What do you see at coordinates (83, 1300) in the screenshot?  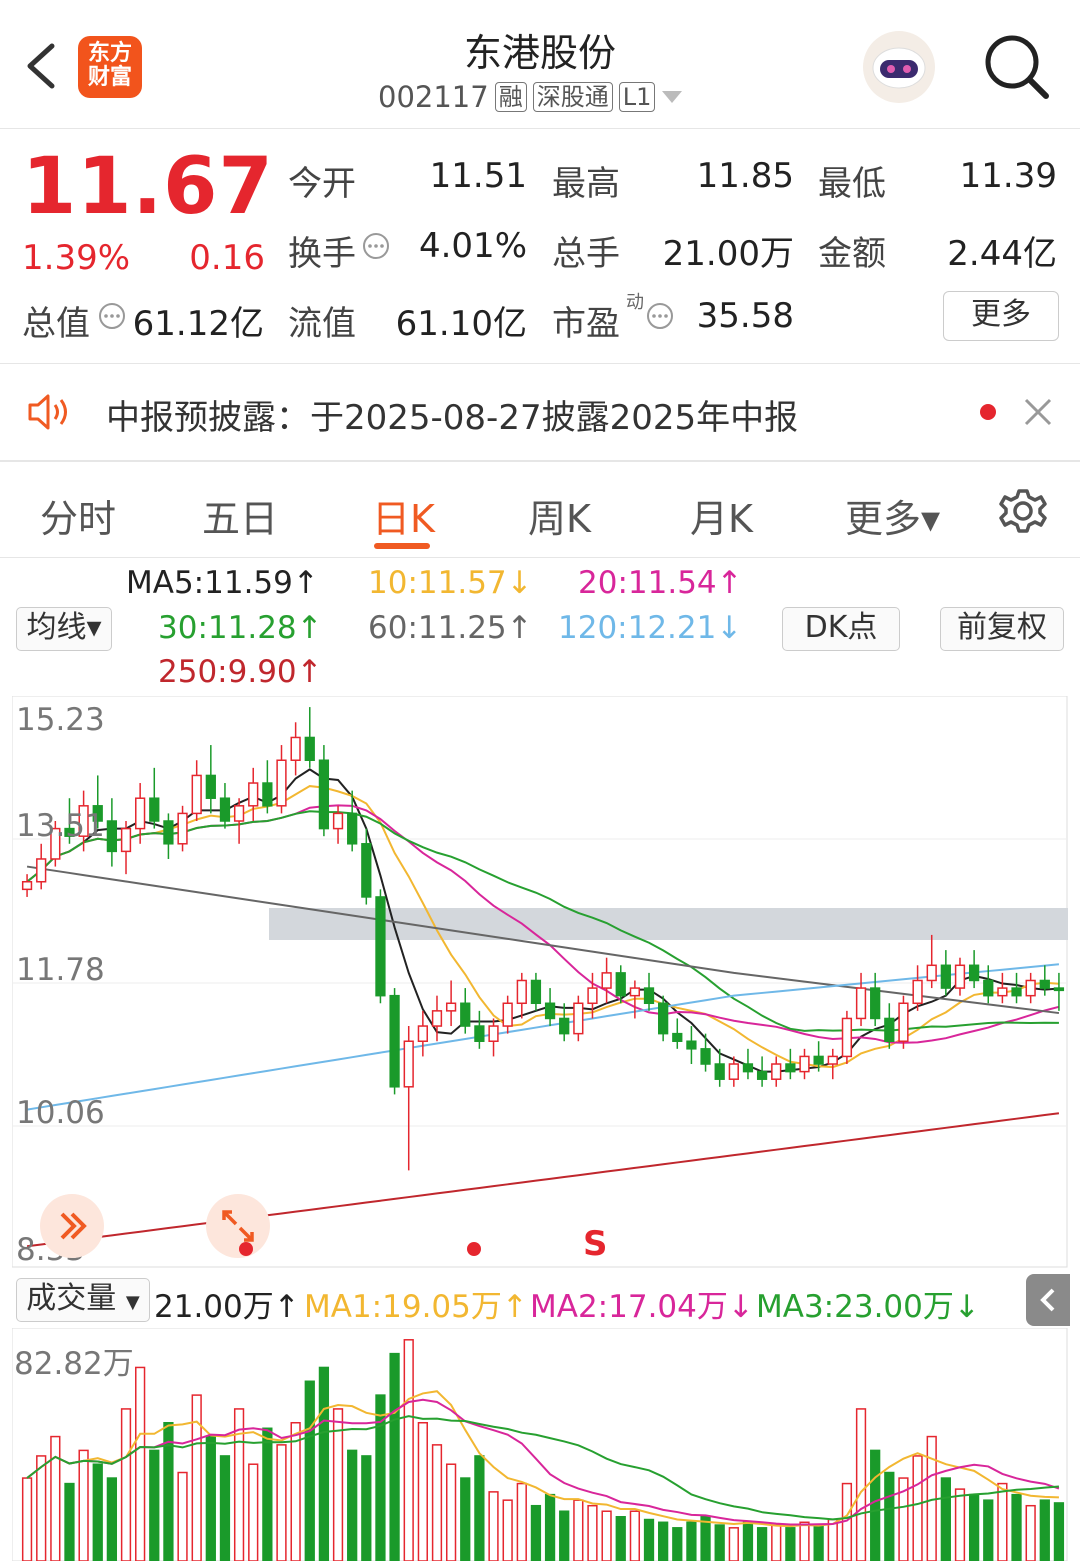 I see `volume-select: 成交量 ▼` at bounding box center [83, 1300].